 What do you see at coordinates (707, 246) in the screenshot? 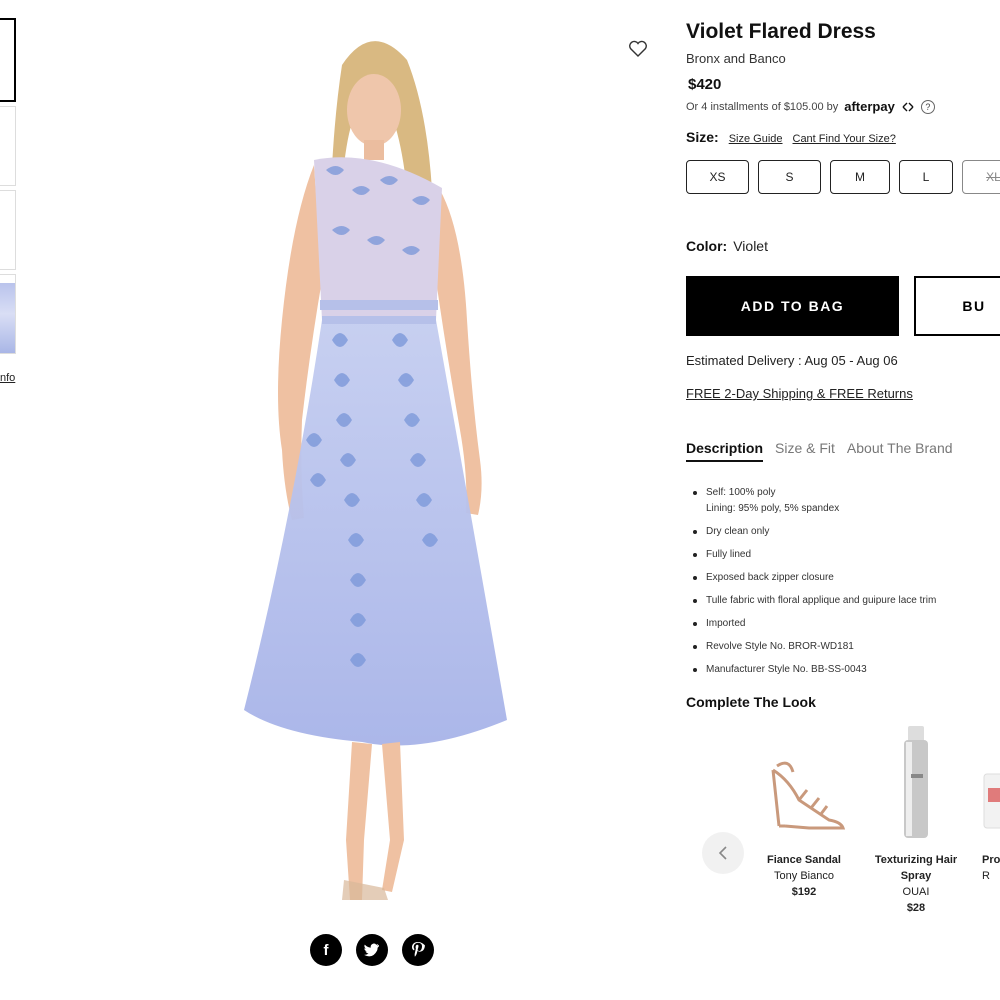
I see `color-label: Color:` at bounding box center [707, 246].